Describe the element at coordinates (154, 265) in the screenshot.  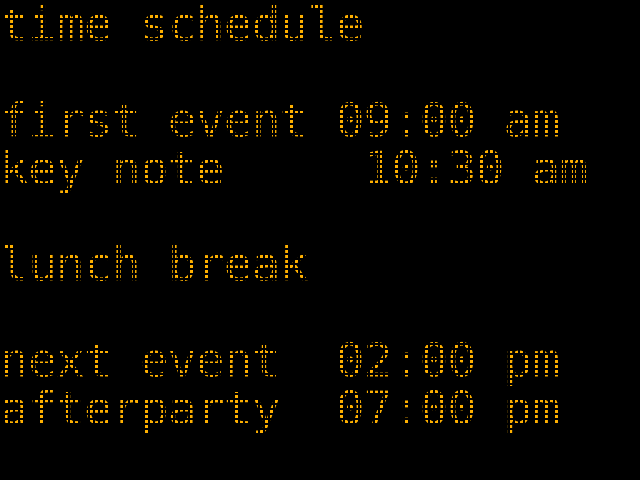
I see `schedule-row-lunch-break: lunch break` at that location.